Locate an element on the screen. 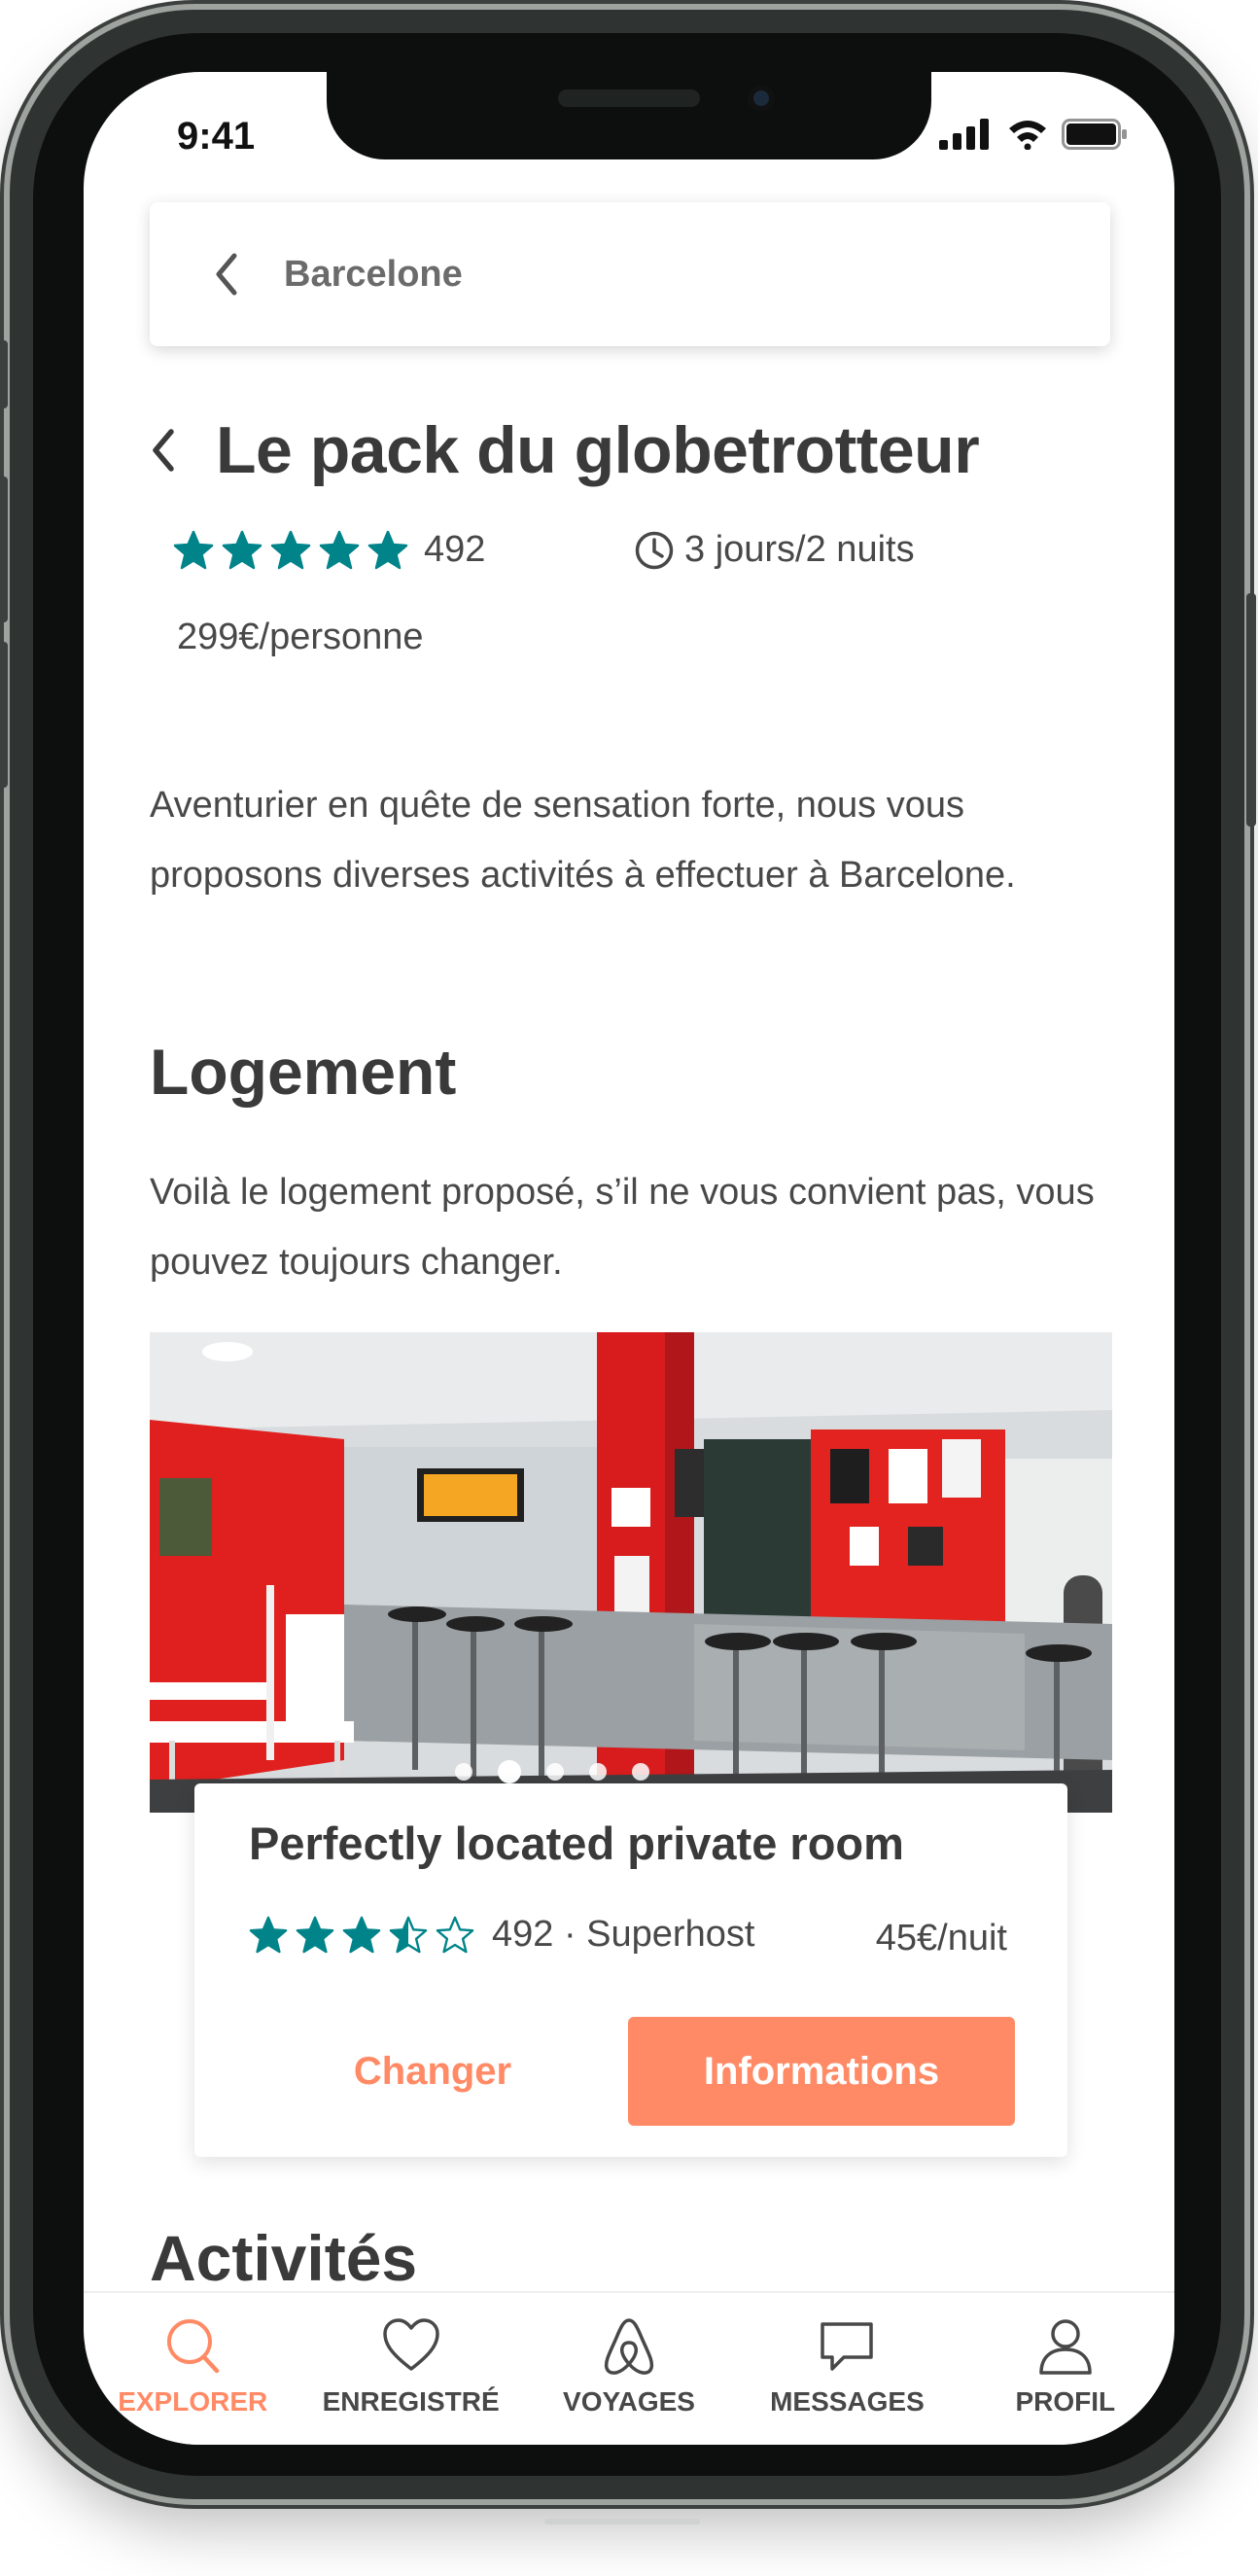 This screenshot has width=1258, height=2576. volume-down-button is located at coordinates (4, 715).